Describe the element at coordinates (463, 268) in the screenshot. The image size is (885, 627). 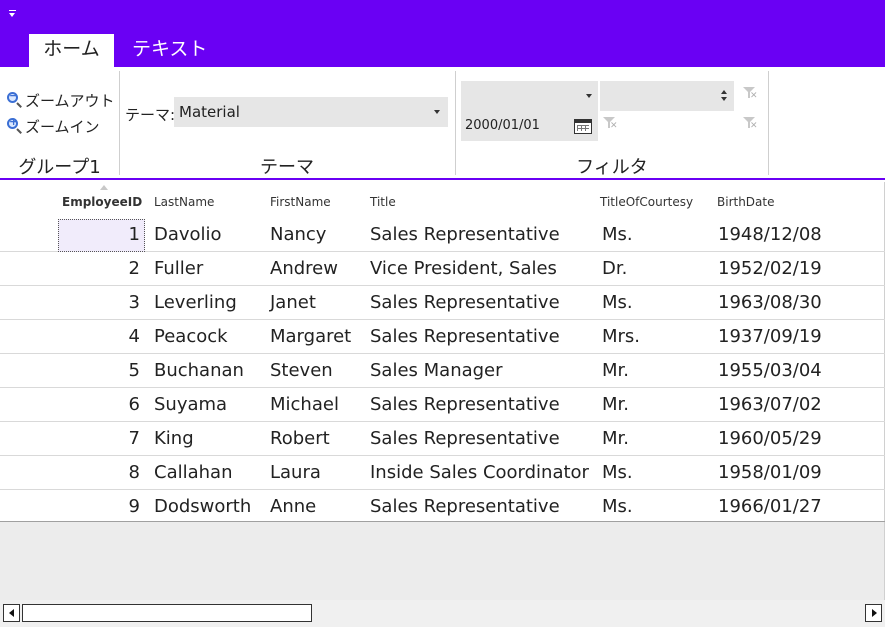
I see `cell-title: Vice President, Sales` at that location.